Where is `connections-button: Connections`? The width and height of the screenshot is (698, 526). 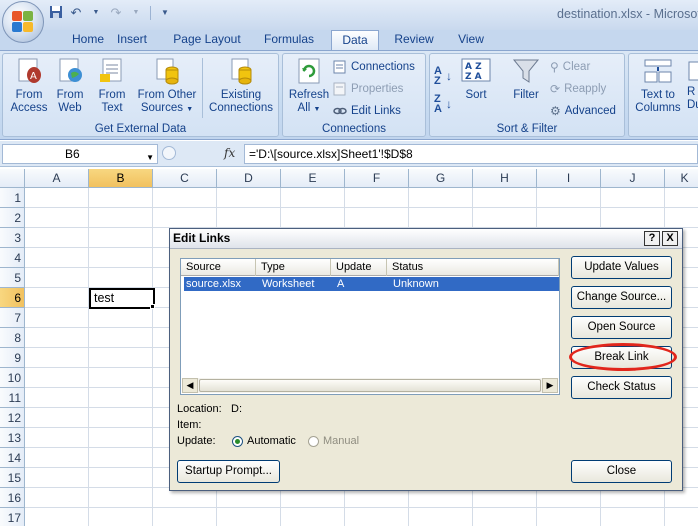 connections-button: Connections is located at coordinates (374, 67).